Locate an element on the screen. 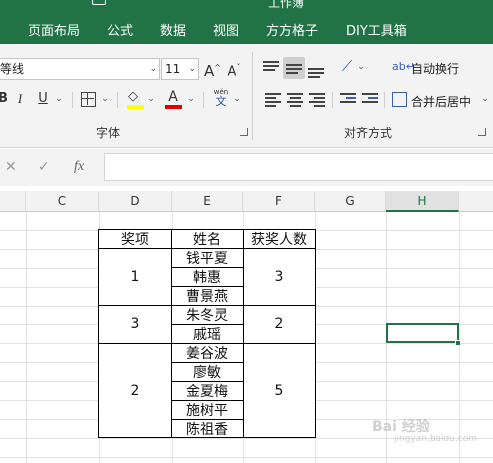  column-line is located at coordinates (26, 337).